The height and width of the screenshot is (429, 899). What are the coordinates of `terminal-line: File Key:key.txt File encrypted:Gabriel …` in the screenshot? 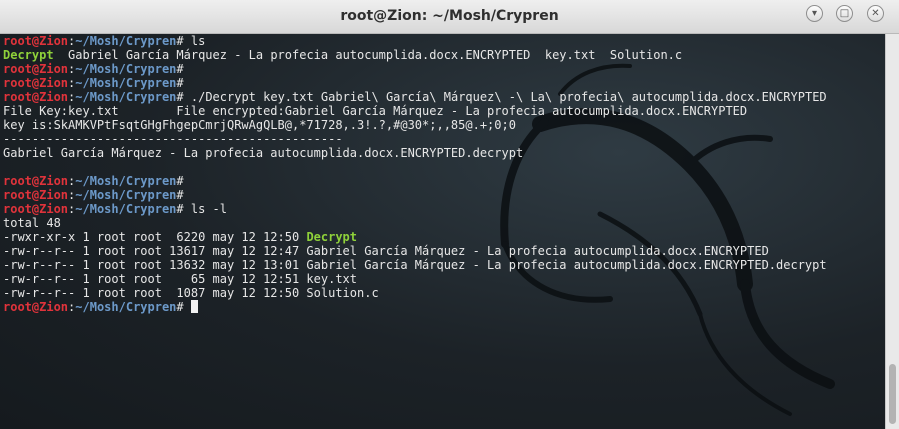 It's located at (415, 111).